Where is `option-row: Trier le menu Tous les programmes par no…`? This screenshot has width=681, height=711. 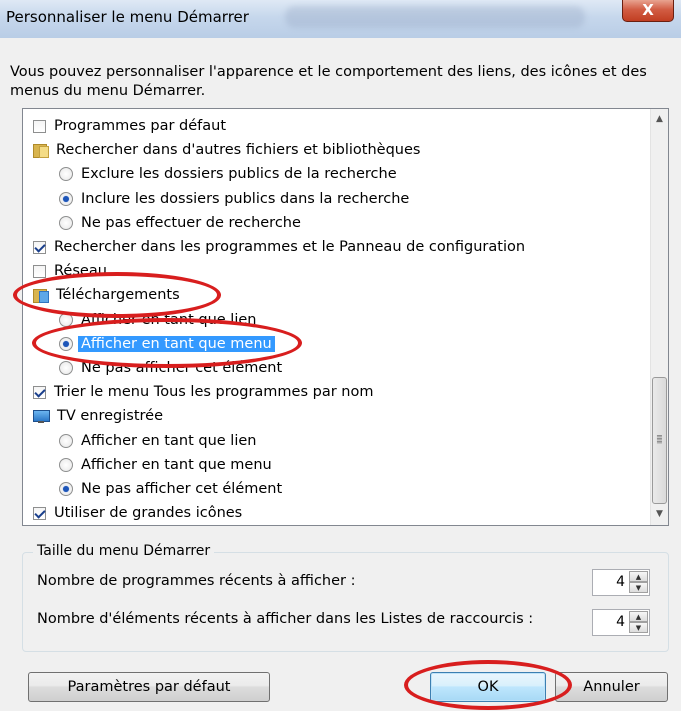 option-row: Trier le menu Tous les programmes par no… is located at coordinates (335, 392).